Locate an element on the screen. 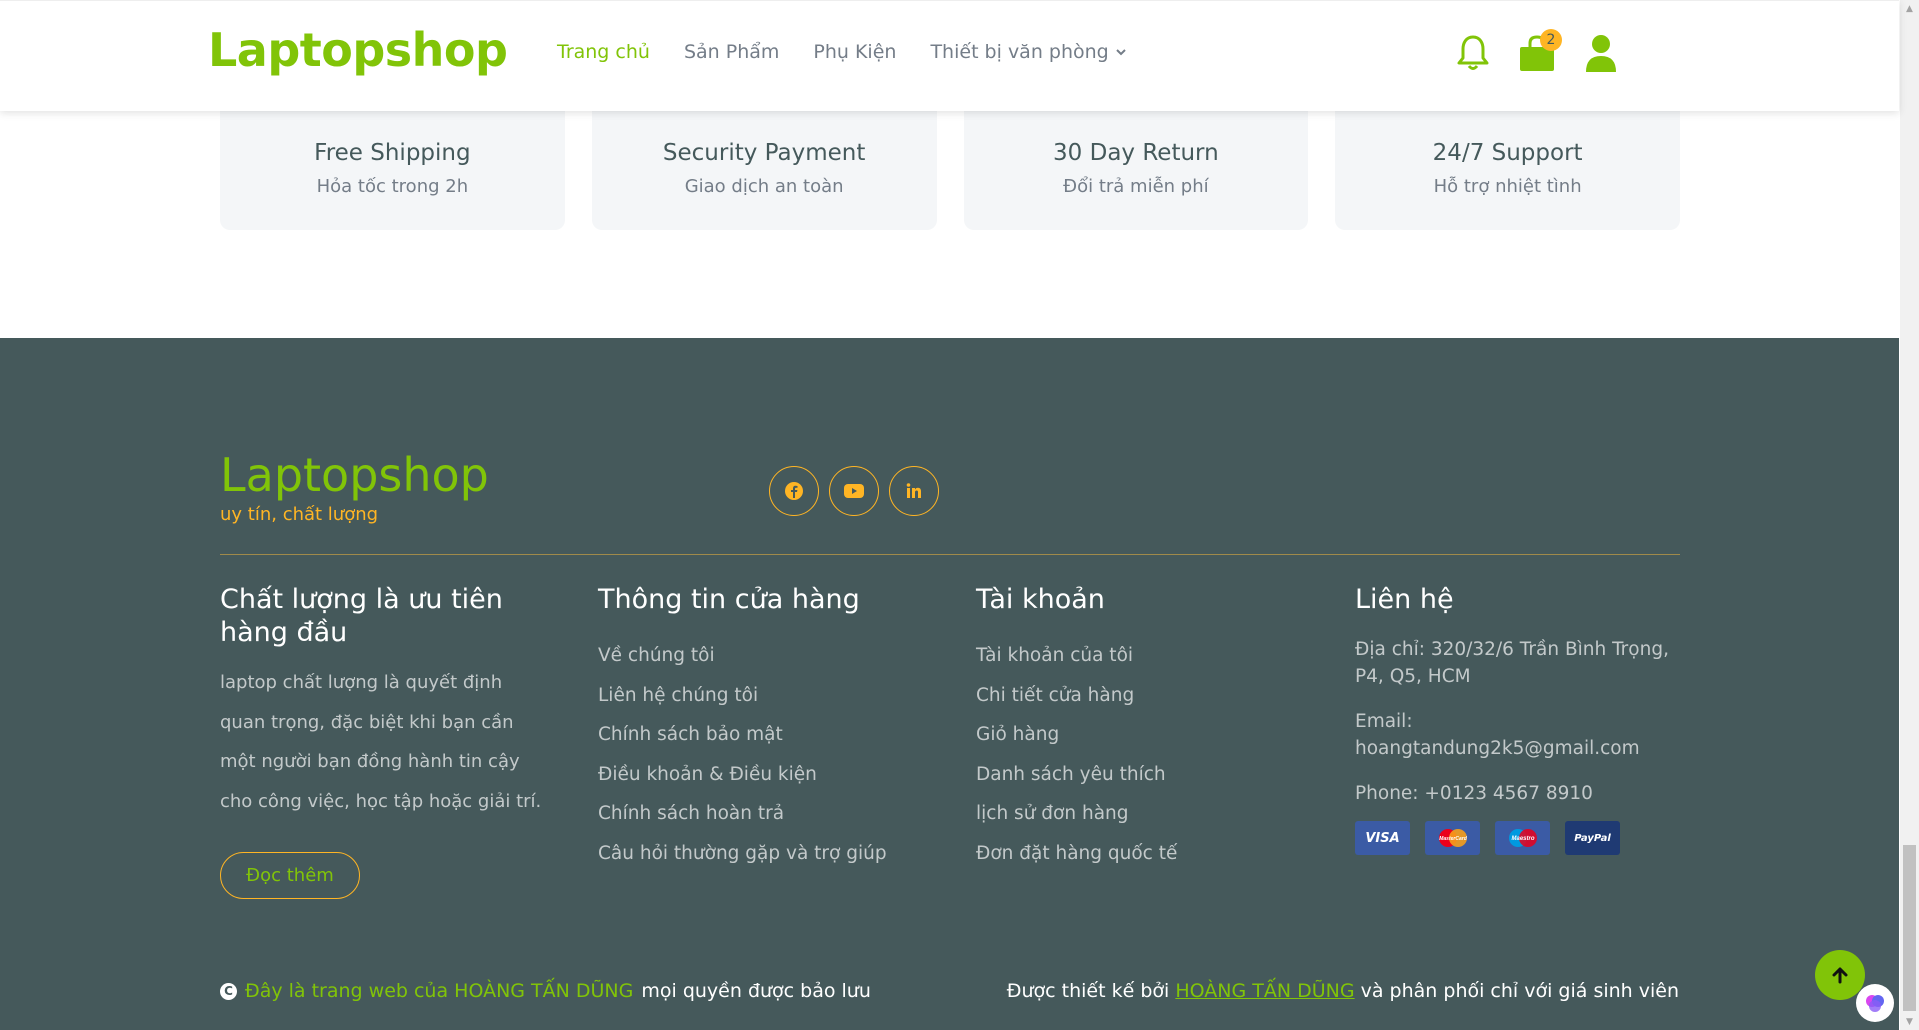 This screenshot has width=1919, height=1030. chevron-down-icon is located at coordinates (1121, 52).